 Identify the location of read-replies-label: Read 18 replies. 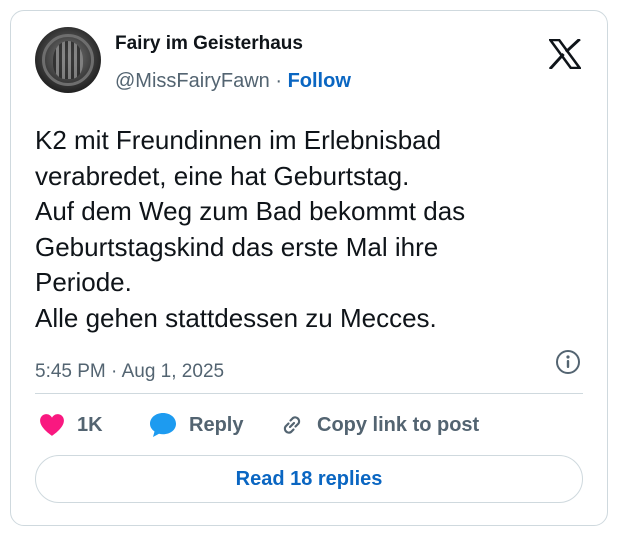
(309, 478).